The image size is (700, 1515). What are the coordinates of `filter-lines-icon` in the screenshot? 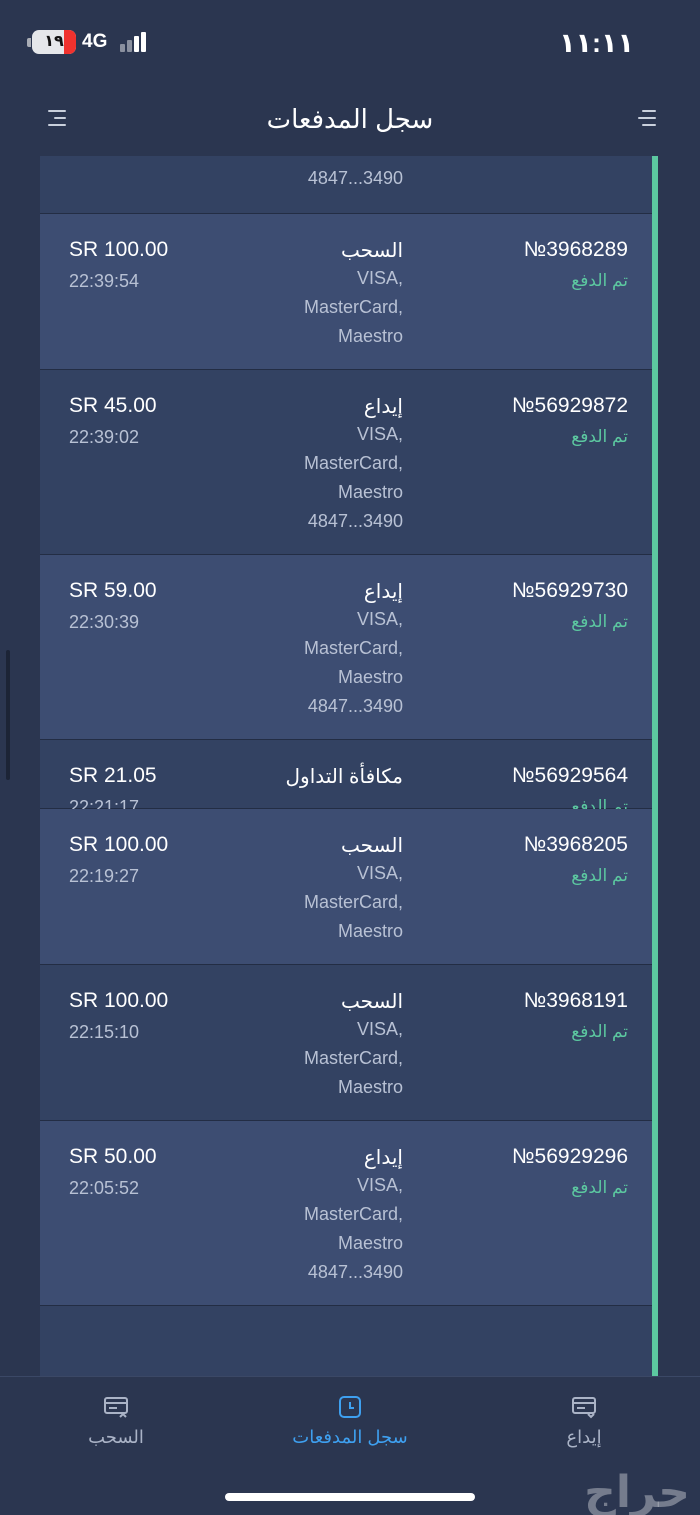 It's located at (645, 118).